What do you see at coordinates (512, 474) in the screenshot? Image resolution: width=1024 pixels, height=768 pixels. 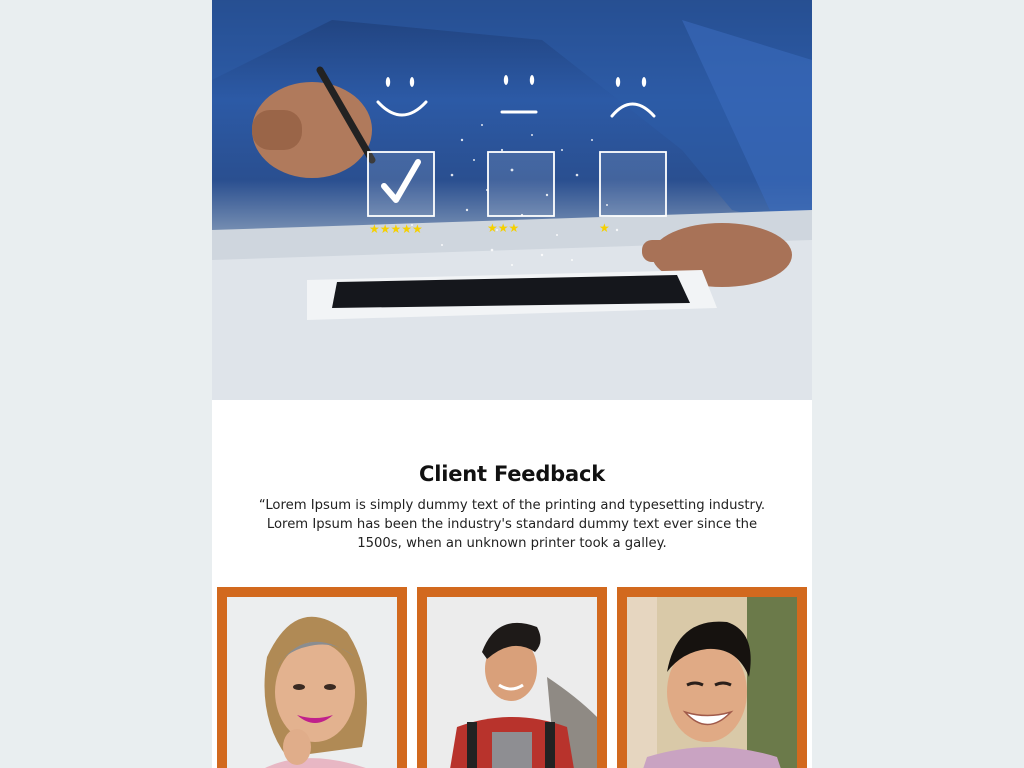 I see `section-title: Client Feedback` at bounding box center [512, 474].